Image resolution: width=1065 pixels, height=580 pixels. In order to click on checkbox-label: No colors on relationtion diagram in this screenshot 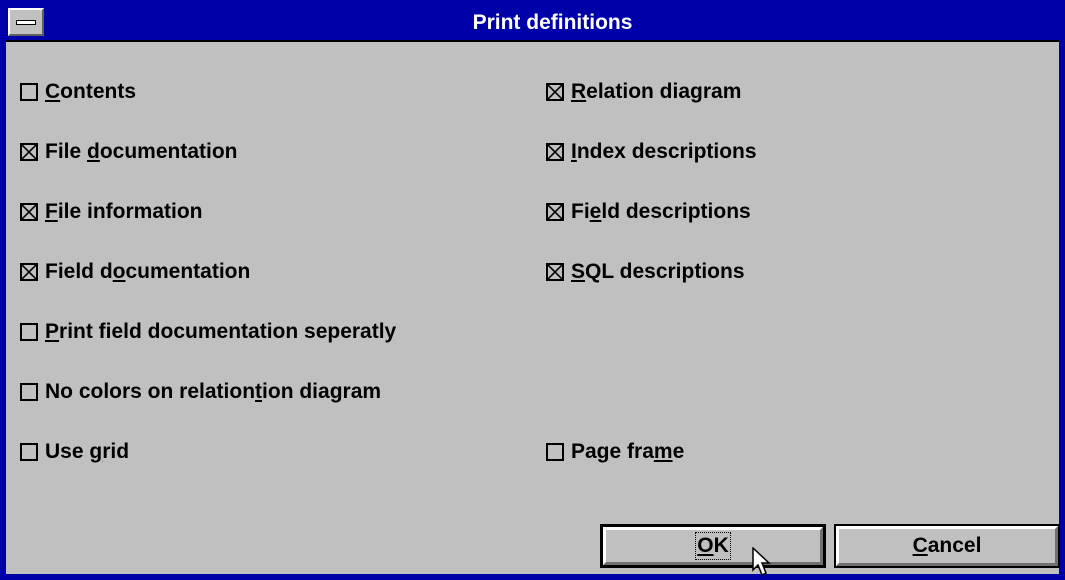, I will do `click(213, 391)`.